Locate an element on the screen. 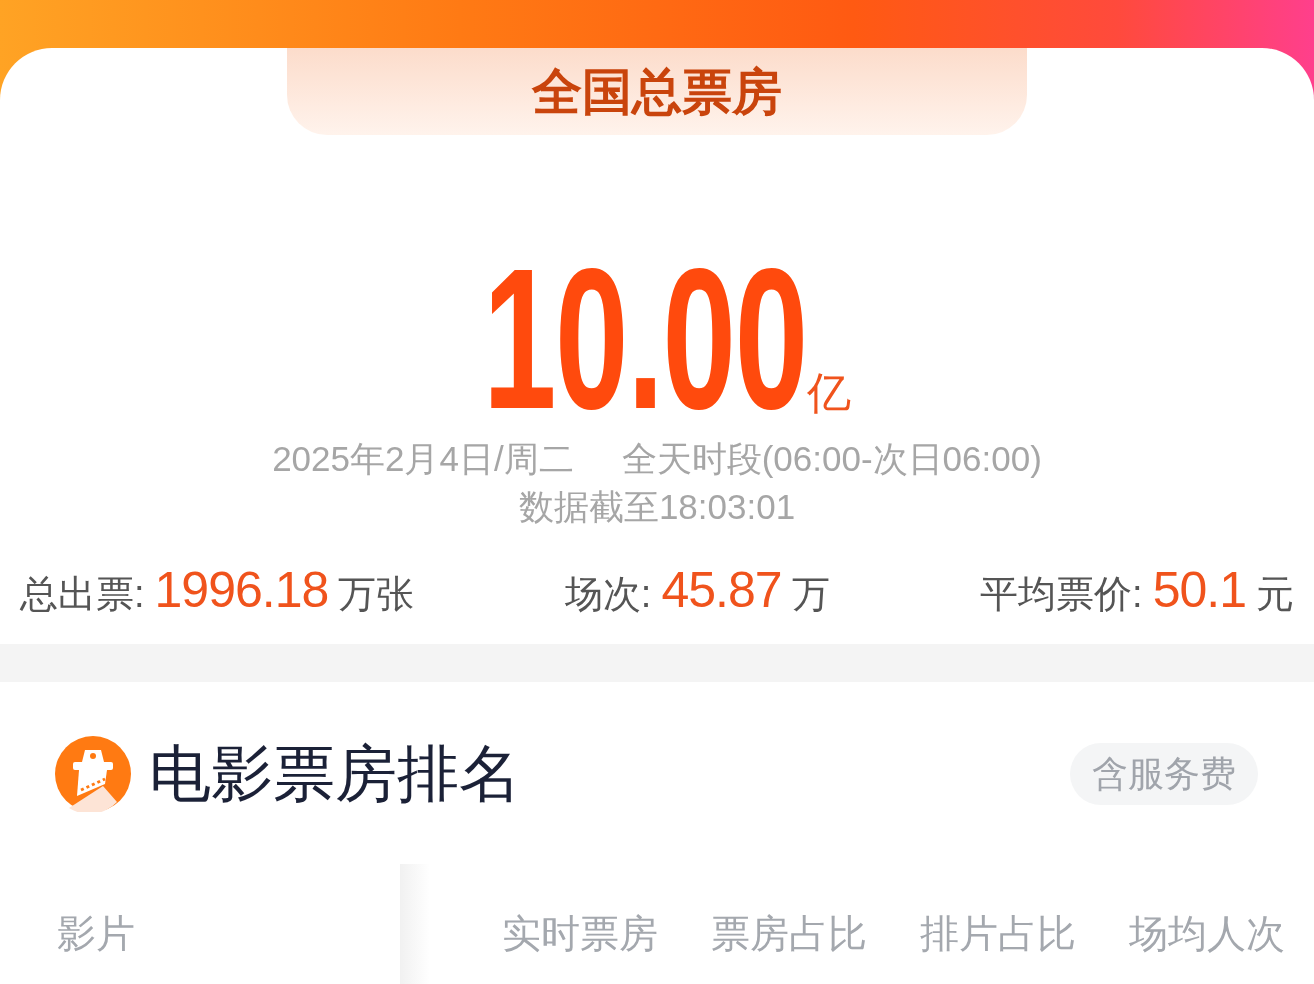  date-text: 2025年2月4日/周二 is located at coordinates (423, 459).